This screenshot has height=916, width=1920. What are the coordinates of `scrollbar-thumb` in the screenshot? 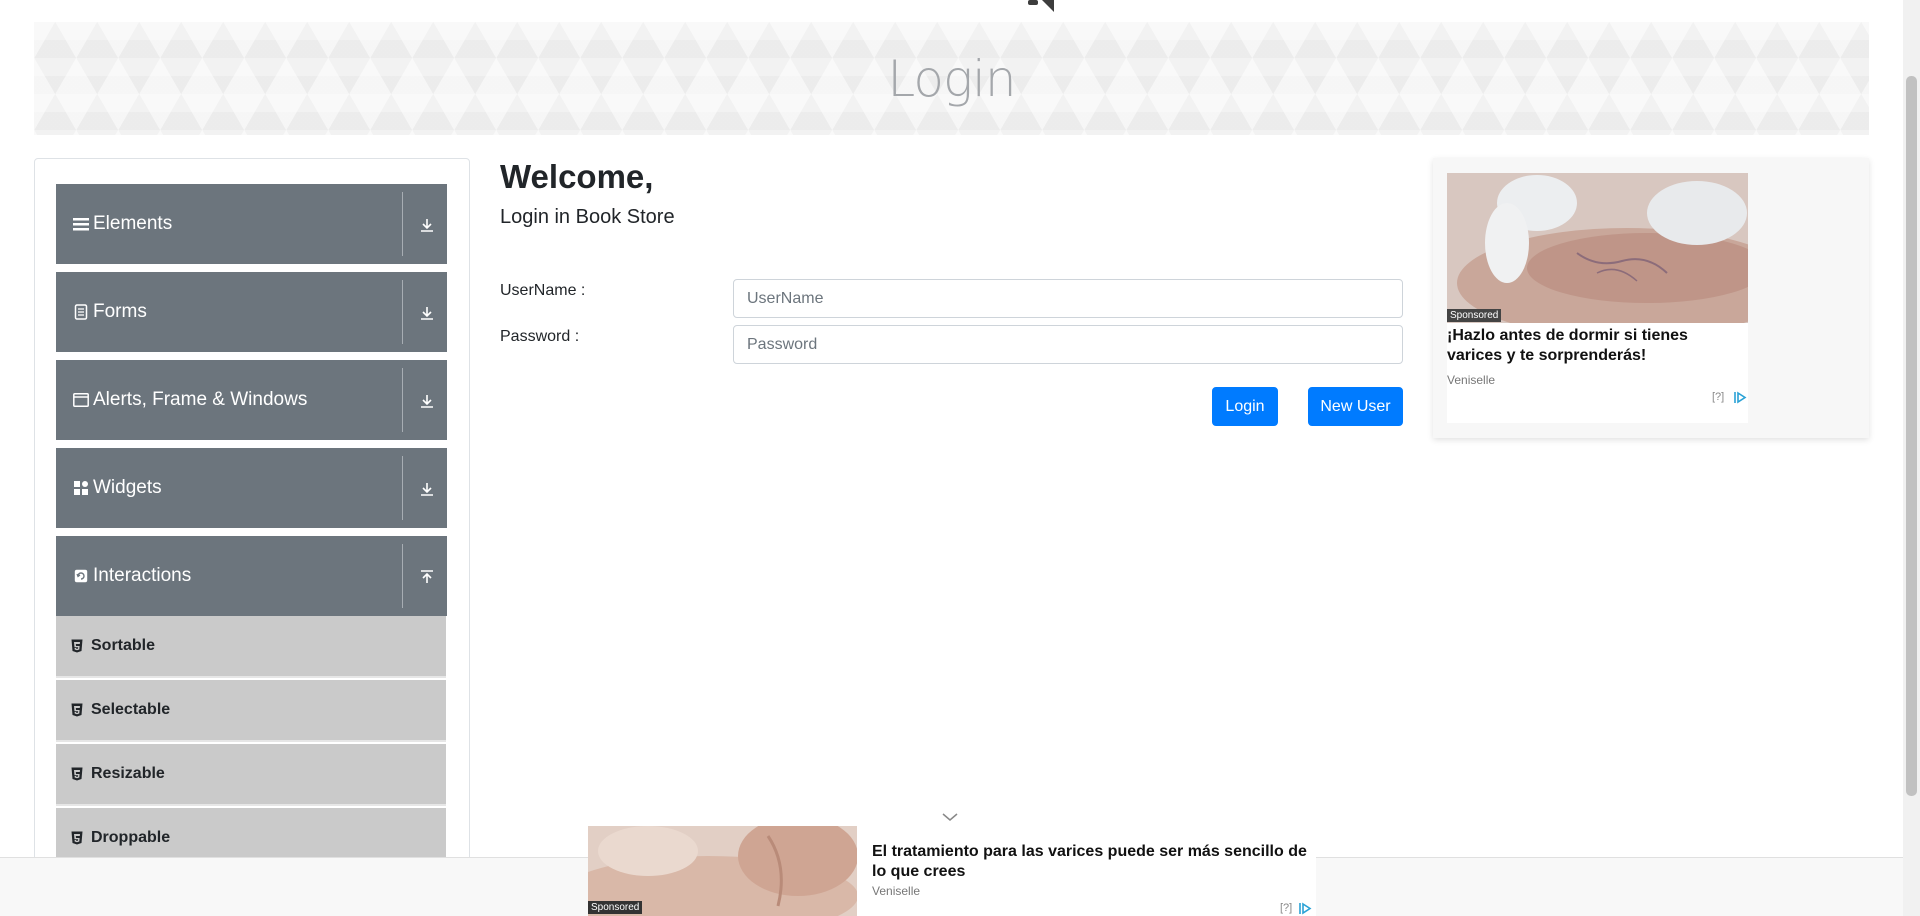 It's located at (1911, 436).